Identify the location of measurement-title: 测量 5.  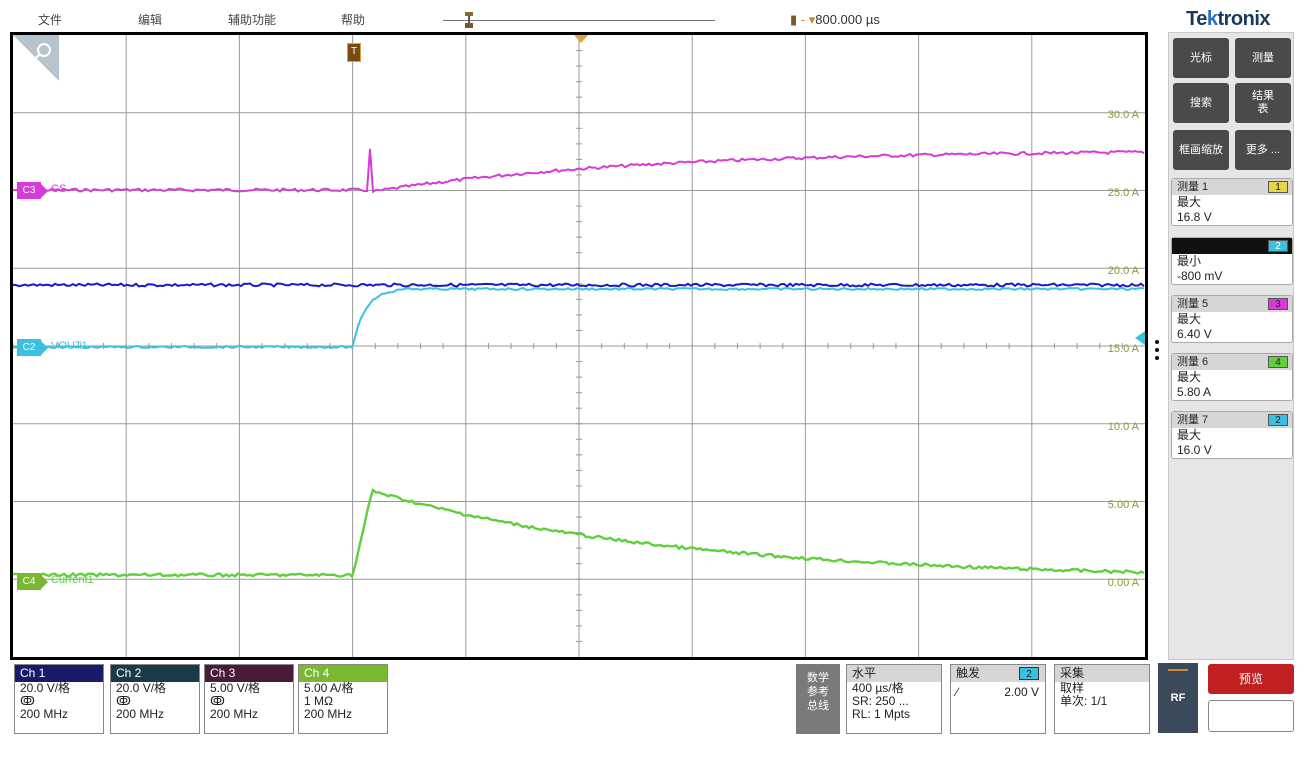
(1193, 304).